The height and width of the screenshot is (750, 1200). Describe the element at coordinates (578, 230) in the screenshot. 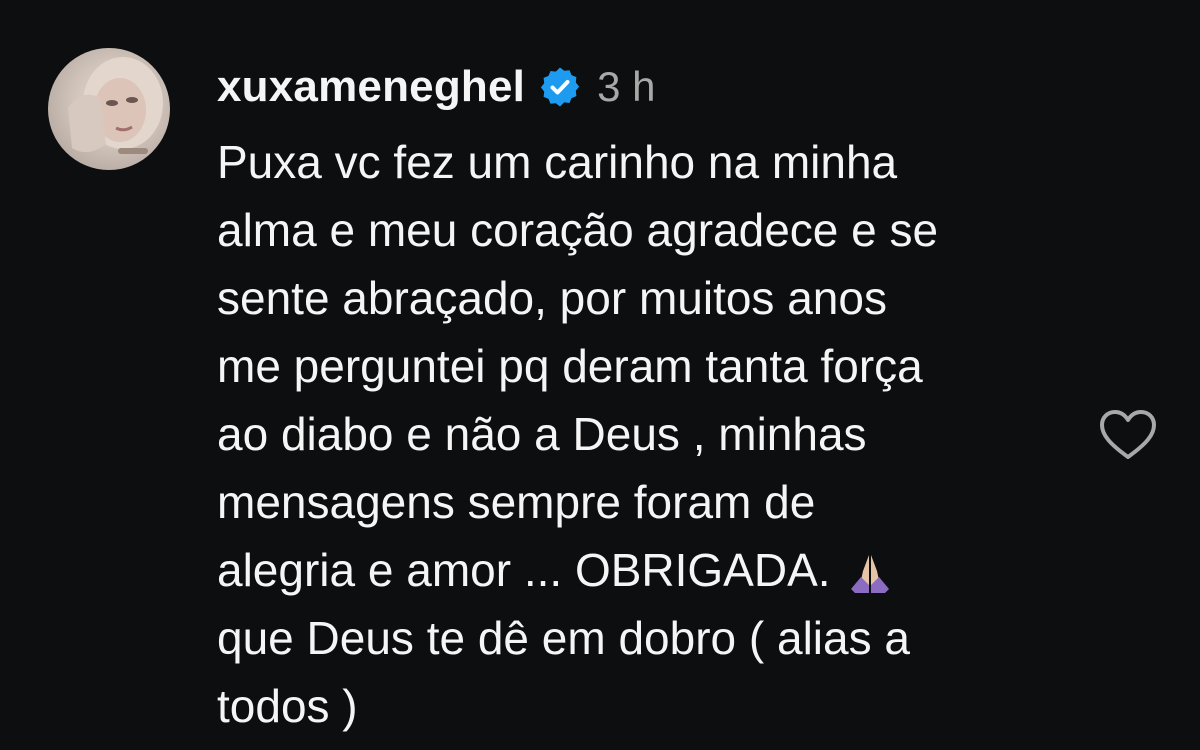

I see `comment-line: alma e meu coração agradece e se` at that location.